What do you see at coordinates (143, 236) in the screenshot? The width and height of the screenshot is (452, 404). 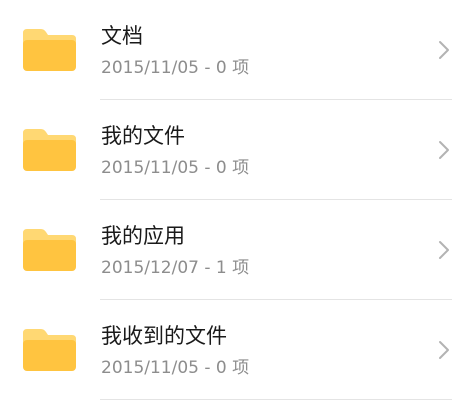 I see `folder-name: 我的应用` at bounding box center [143, 236].